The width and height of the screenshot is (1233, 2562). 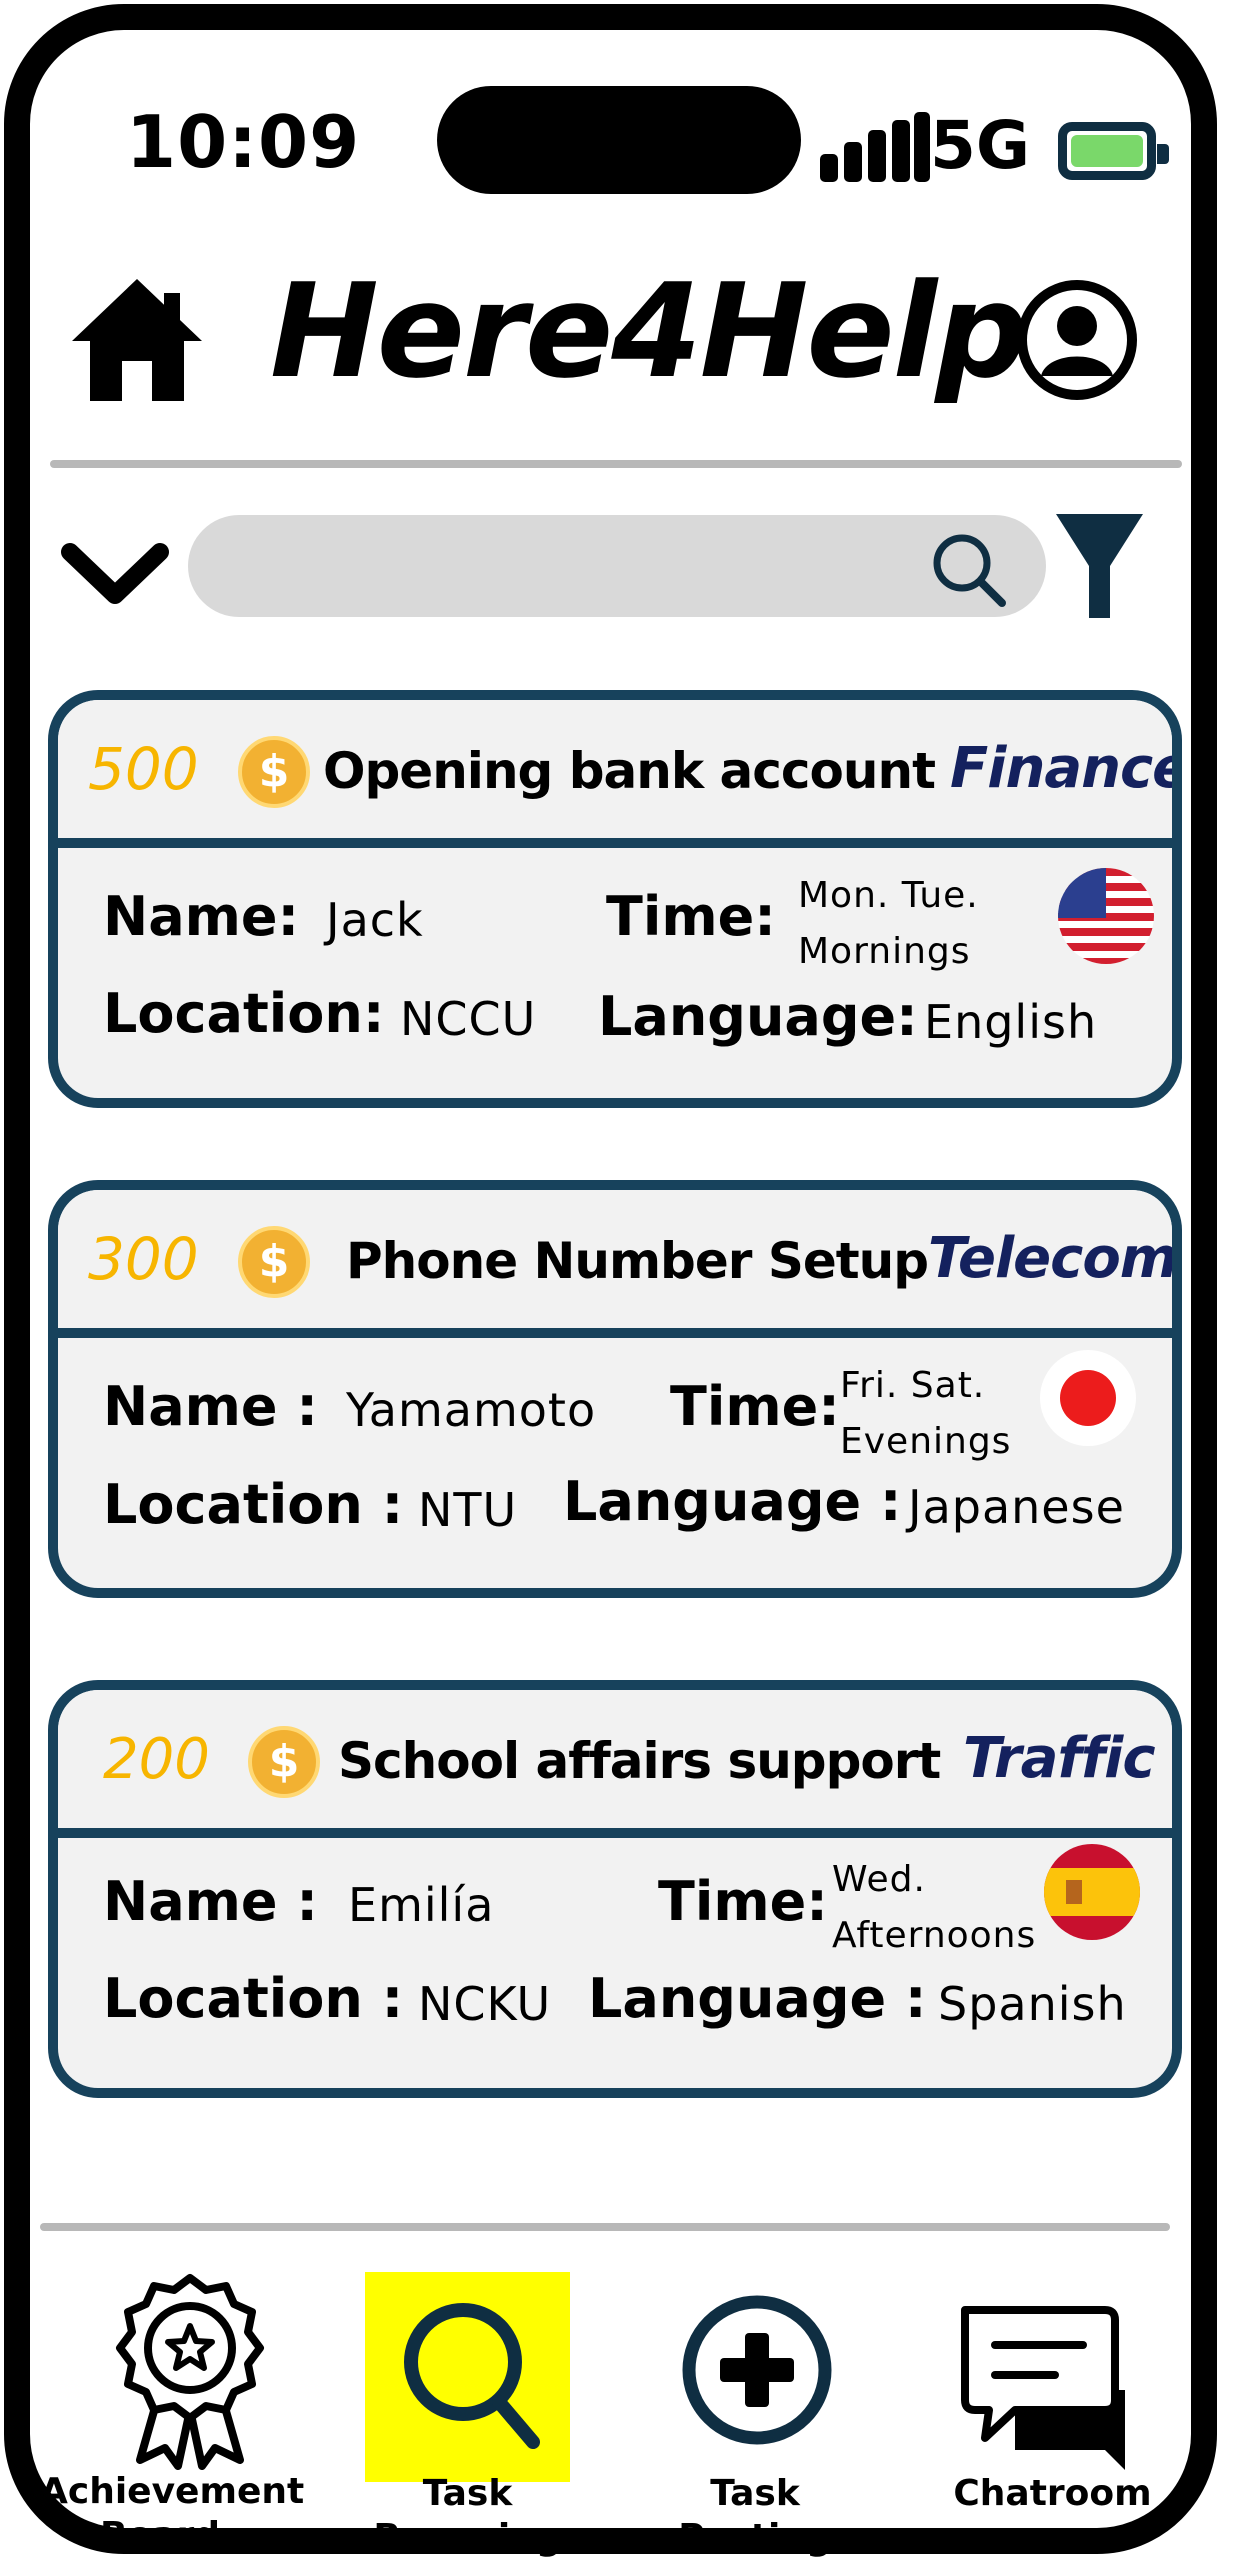 I want to click on task-name: Yamamoto, so click(x=471, y=1410).